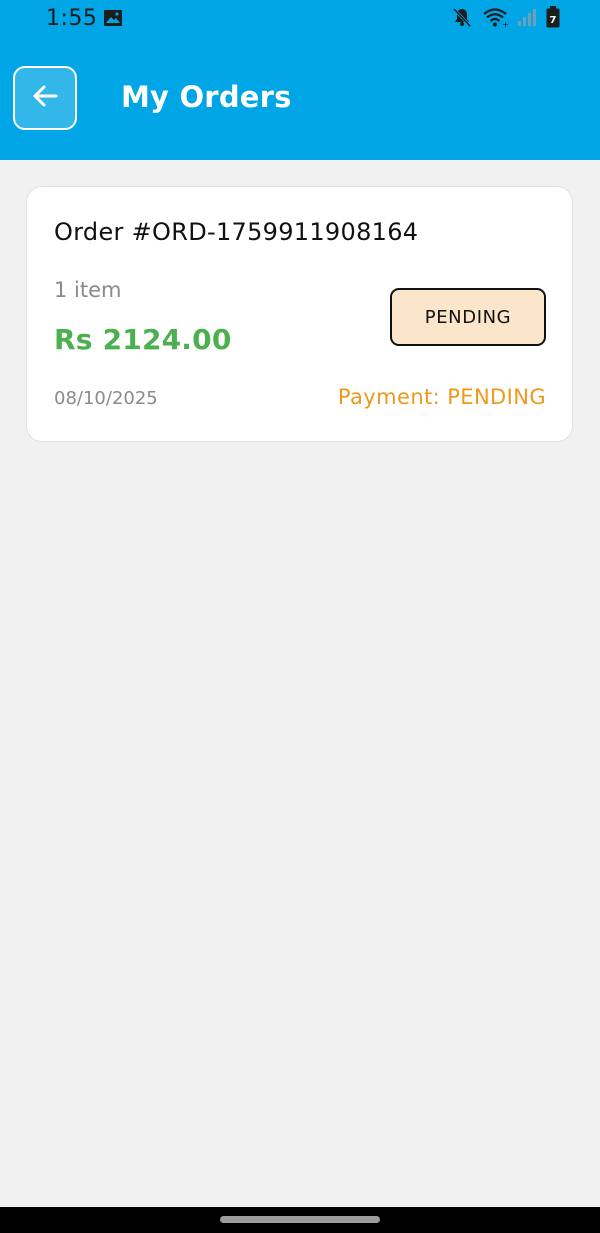 Image resolution: width=600 pixels, height=1233 pixels. I want to click on order-total: Rs 2124.00, so click(143, 339).